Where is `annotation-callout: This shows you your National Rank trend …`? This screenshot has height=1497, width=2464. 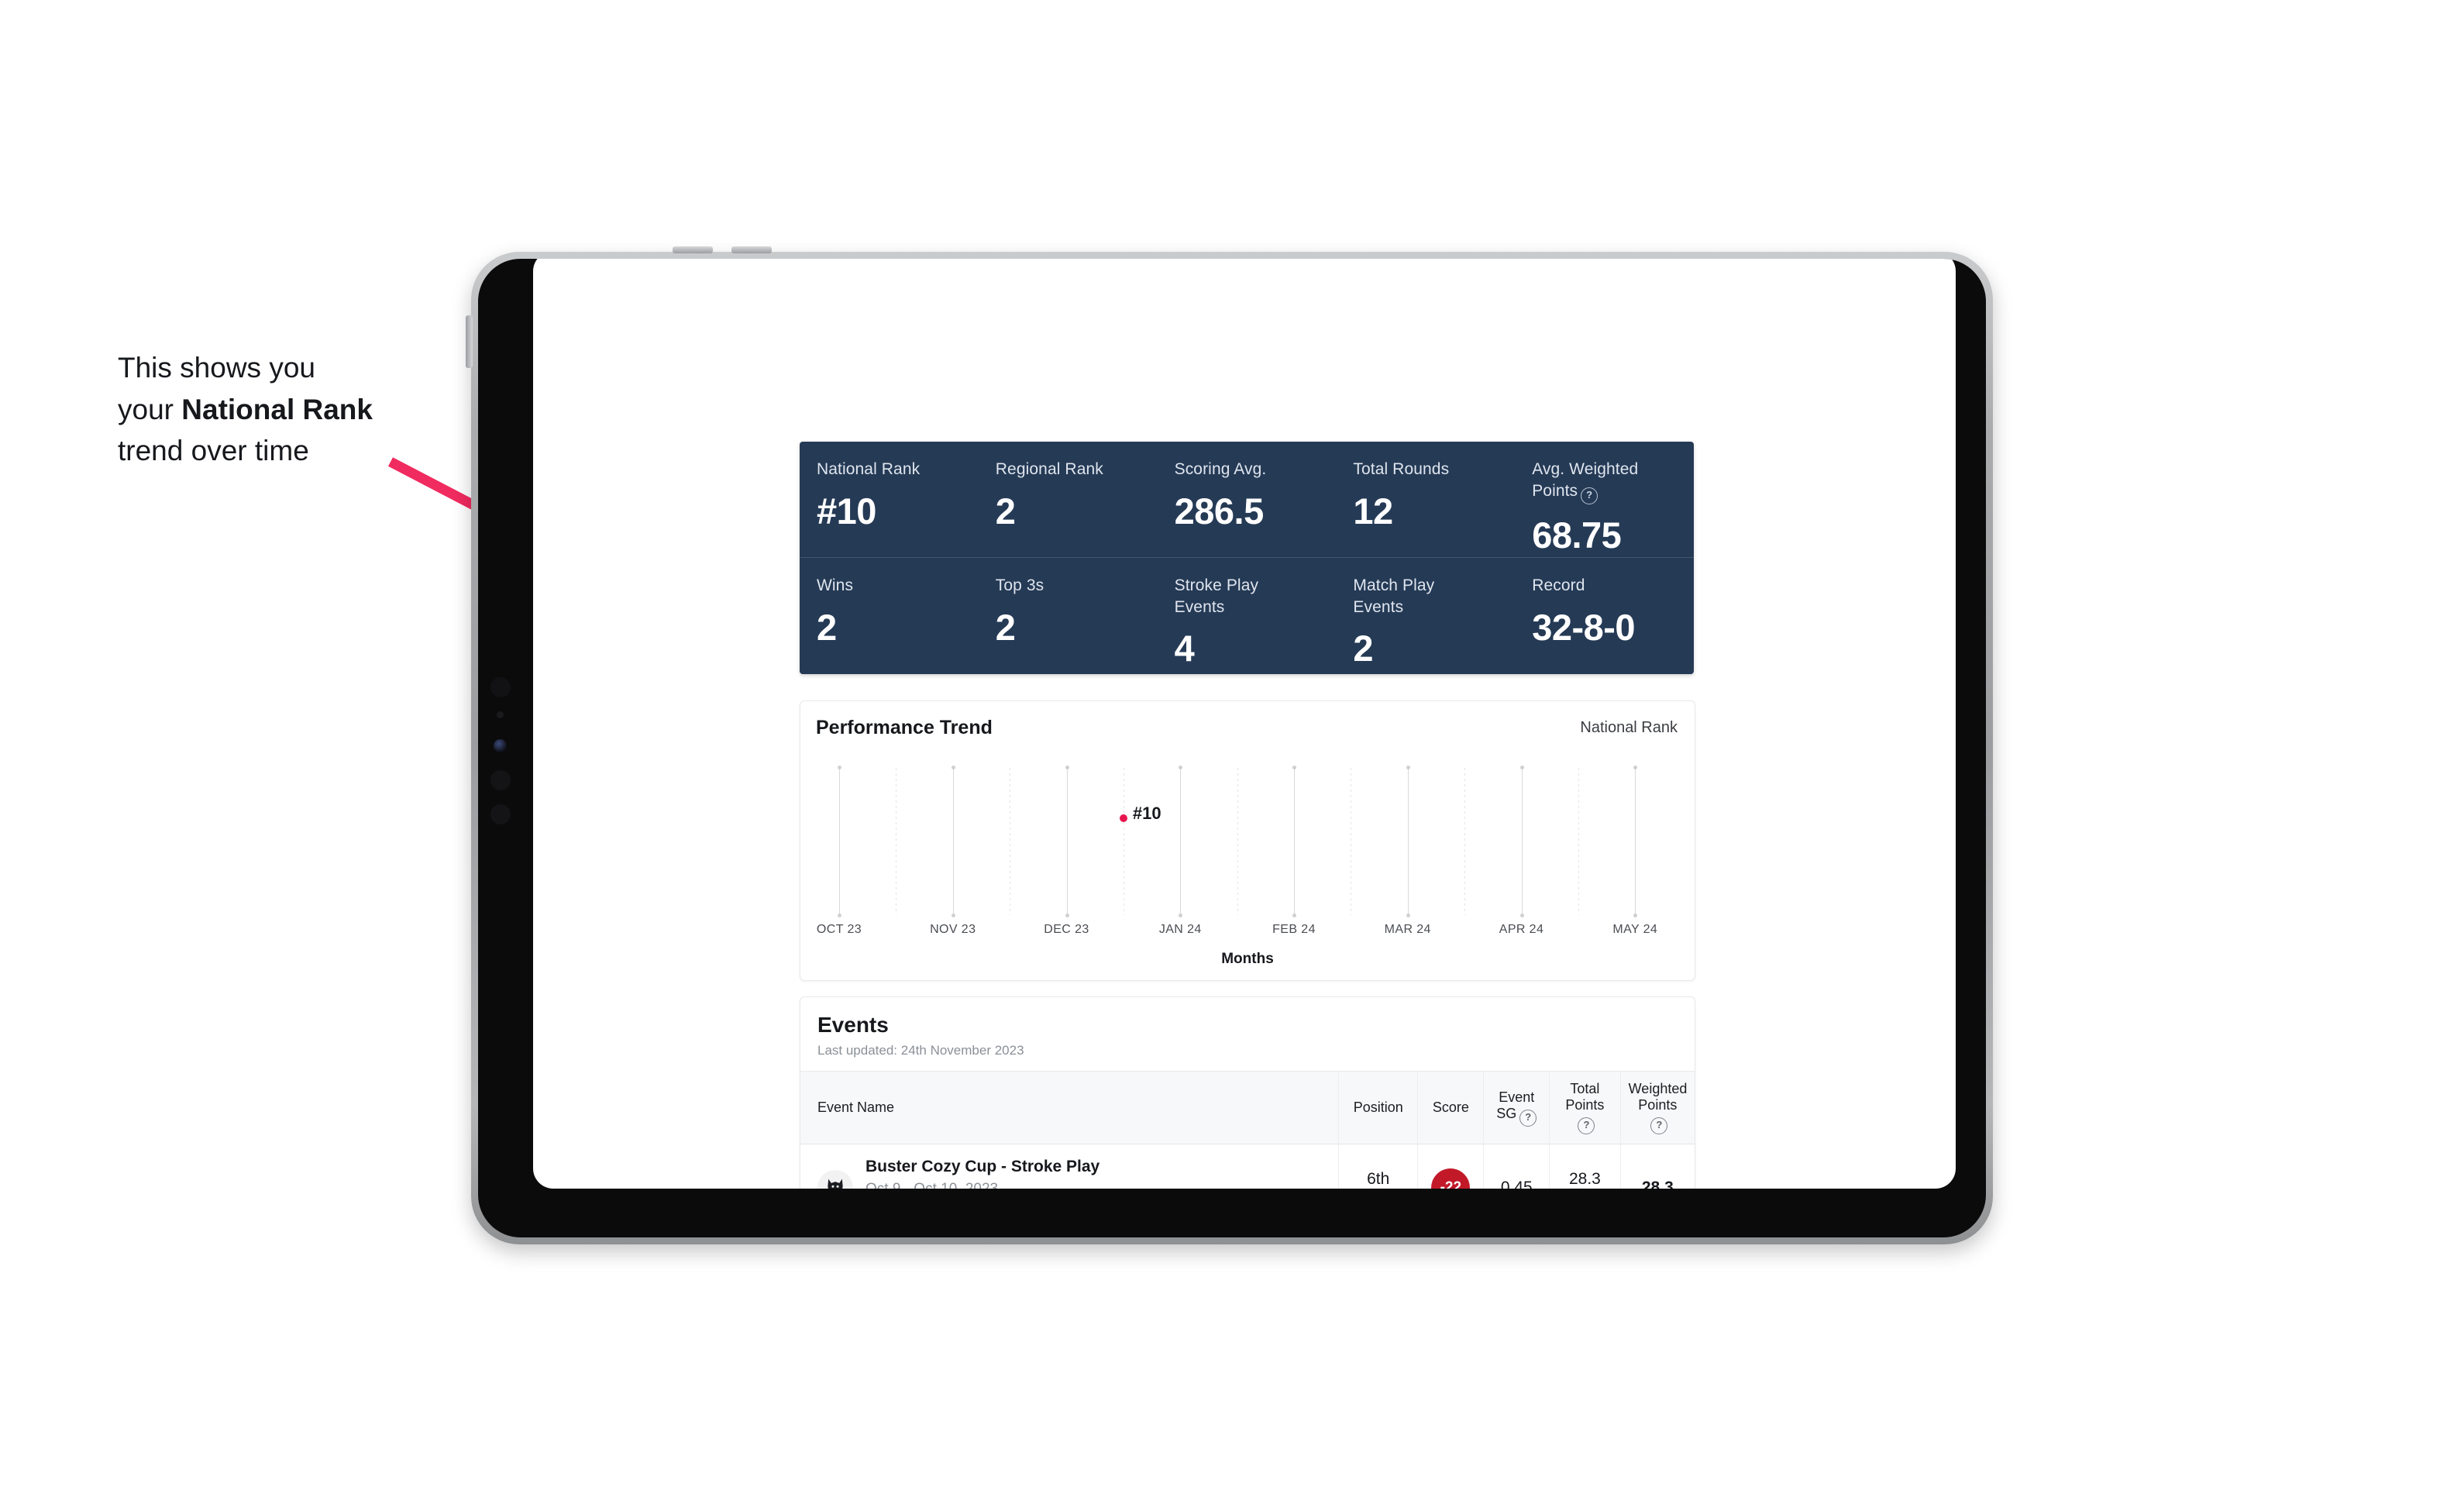
annotation-callout: This shows you your National Rank trend … is located at coordinates (280, 409).